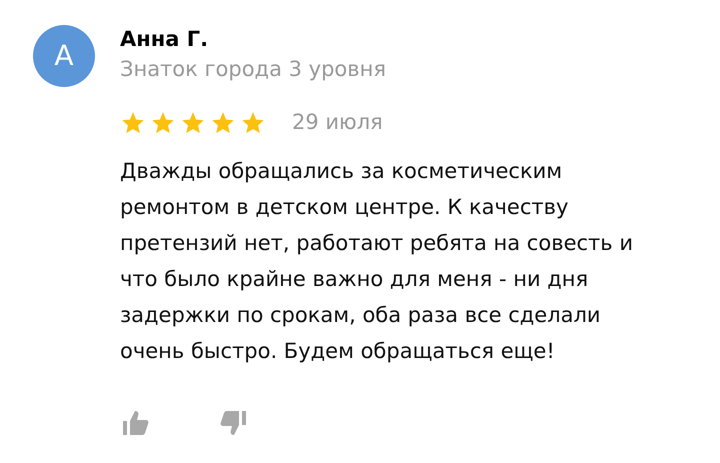 Image resolution: width=720 pixels, height=463 pixels. What do you see at coordinates (64, 56) in the screenshot?
I see `avatar: А` at bounding box center [64, 56].